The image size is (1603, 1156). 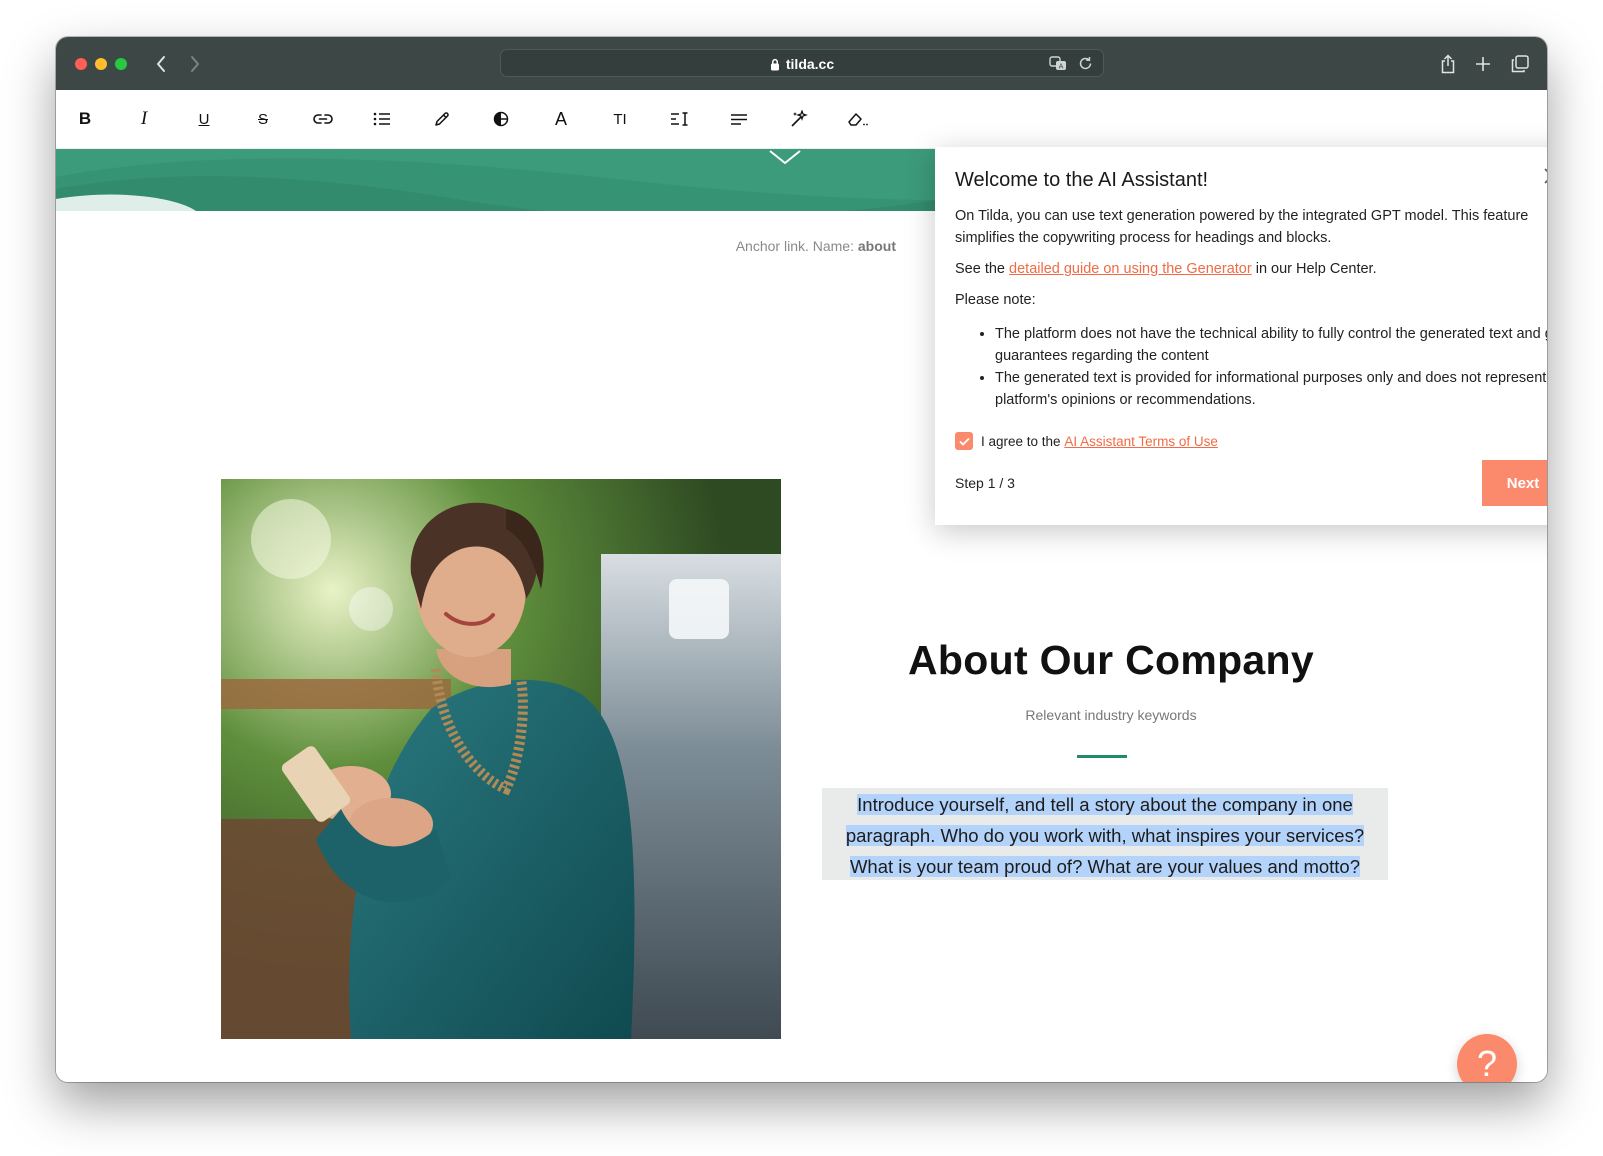 What do you see at coordinates (1514, 483) in the screenshot?
I see `next-button: Next` at bounding box center [1514, 483].